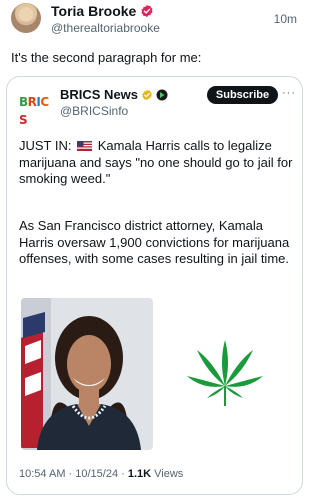 The width and height of the screenshot is (320, 500). I want to click on author-handle: @therealtoriabrooke, so click(105, 28).